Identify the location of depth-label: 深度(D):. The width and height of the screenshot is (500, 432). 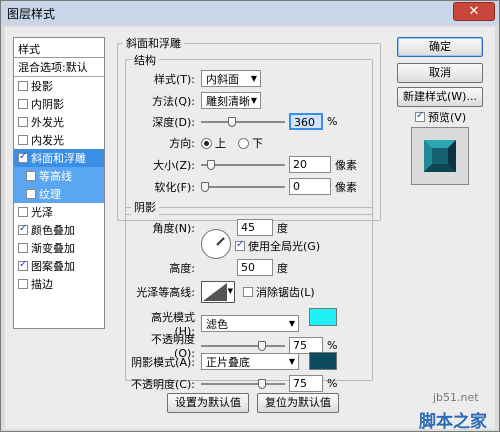
(173, 122).